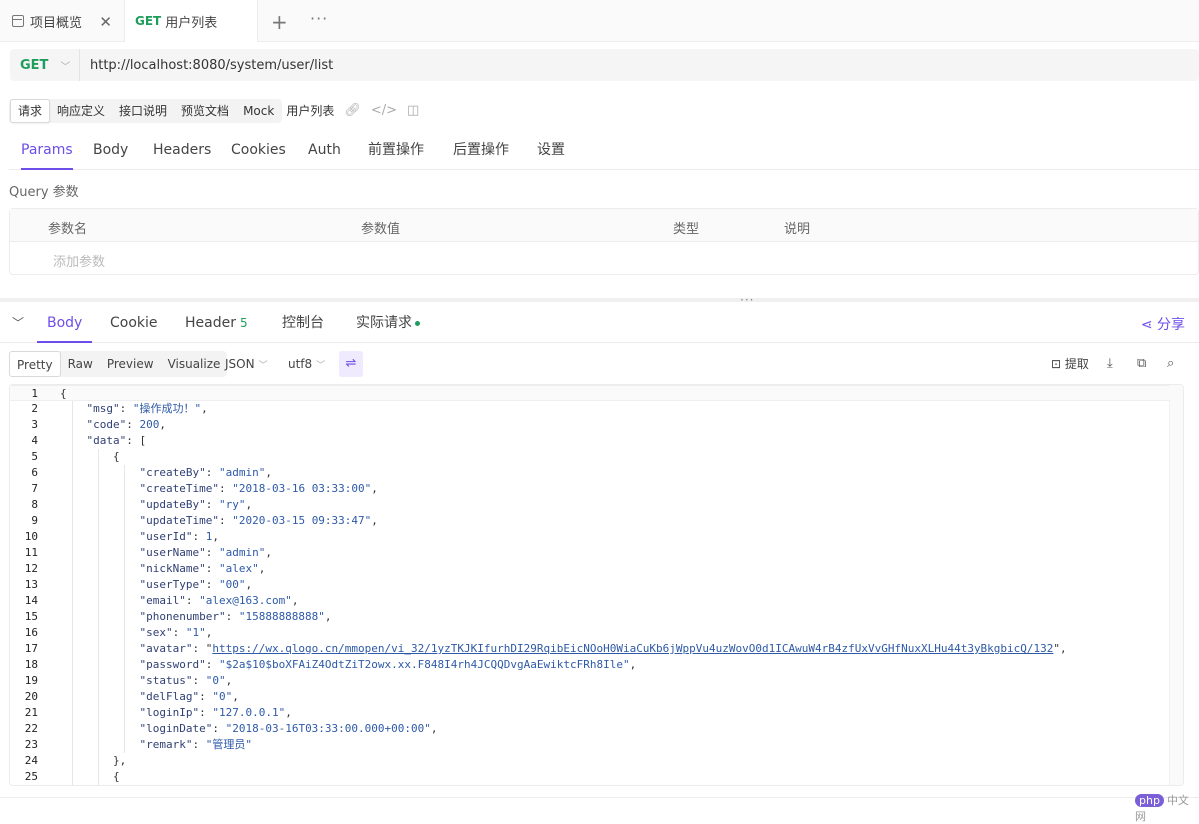 The height and width of the screenshot is (824, 1199). Describe the element at coordinates (194, 364) in the screenshot. I see `format-visualize: Visualize` at that location.